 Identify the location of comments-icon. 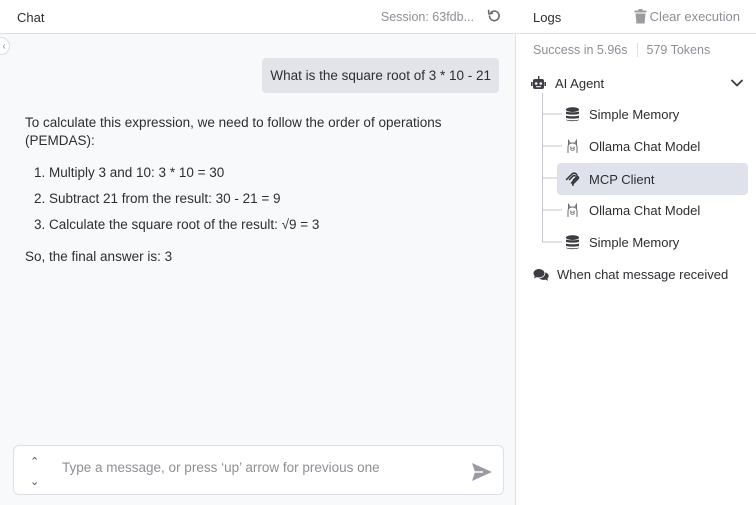
(541, 274).